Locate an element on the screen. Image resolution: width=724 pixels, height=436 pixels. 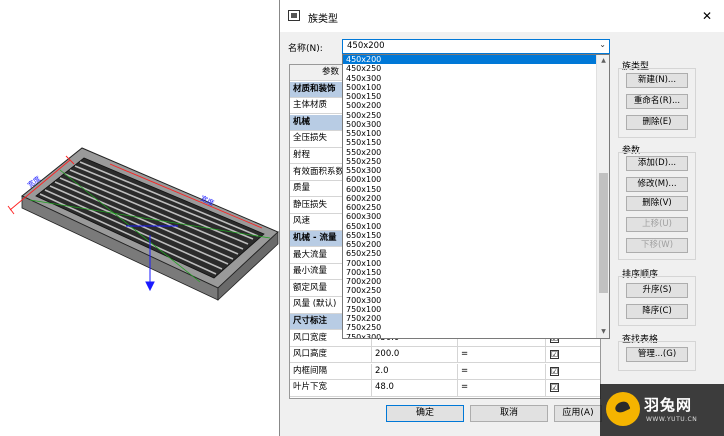
dropdown-option: 650x100 is located at coordinates (470, 226).